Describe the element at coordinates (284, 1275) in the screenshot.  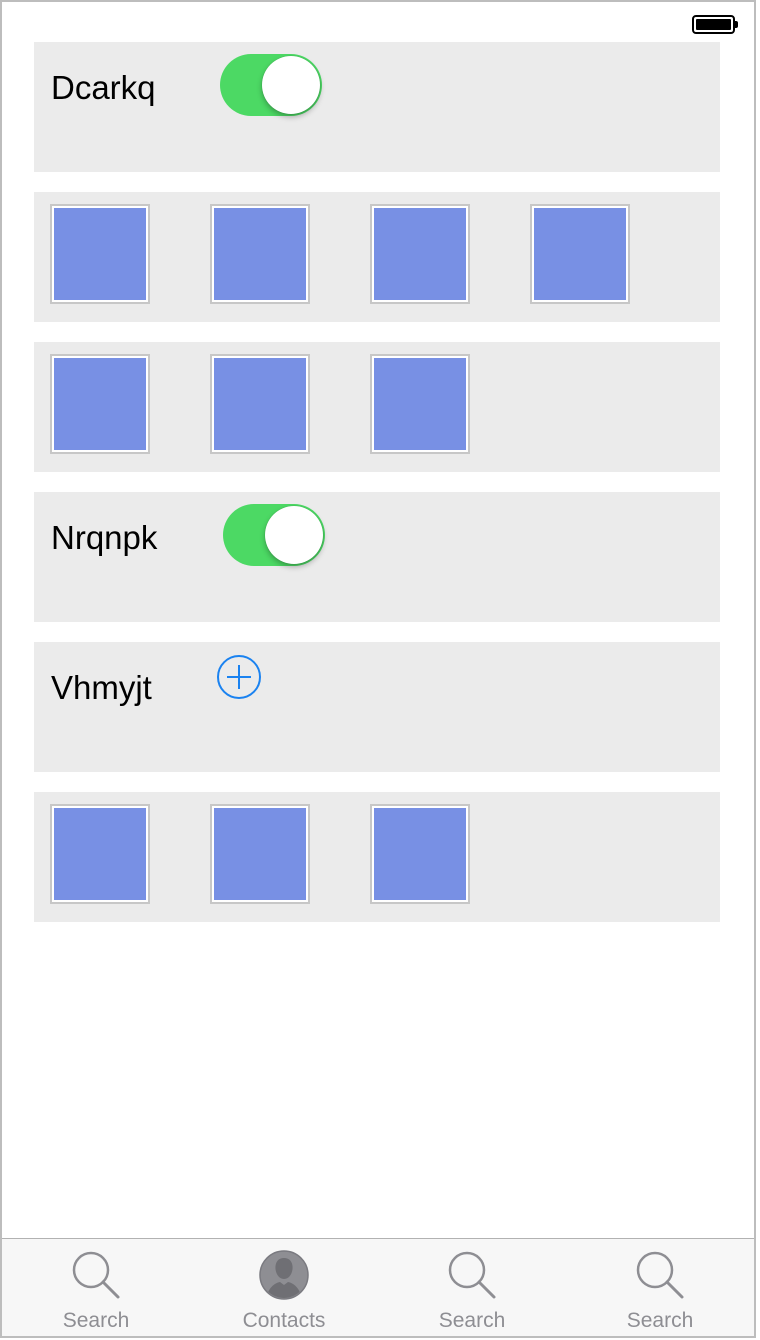
I see `contacts-icon` at that location.